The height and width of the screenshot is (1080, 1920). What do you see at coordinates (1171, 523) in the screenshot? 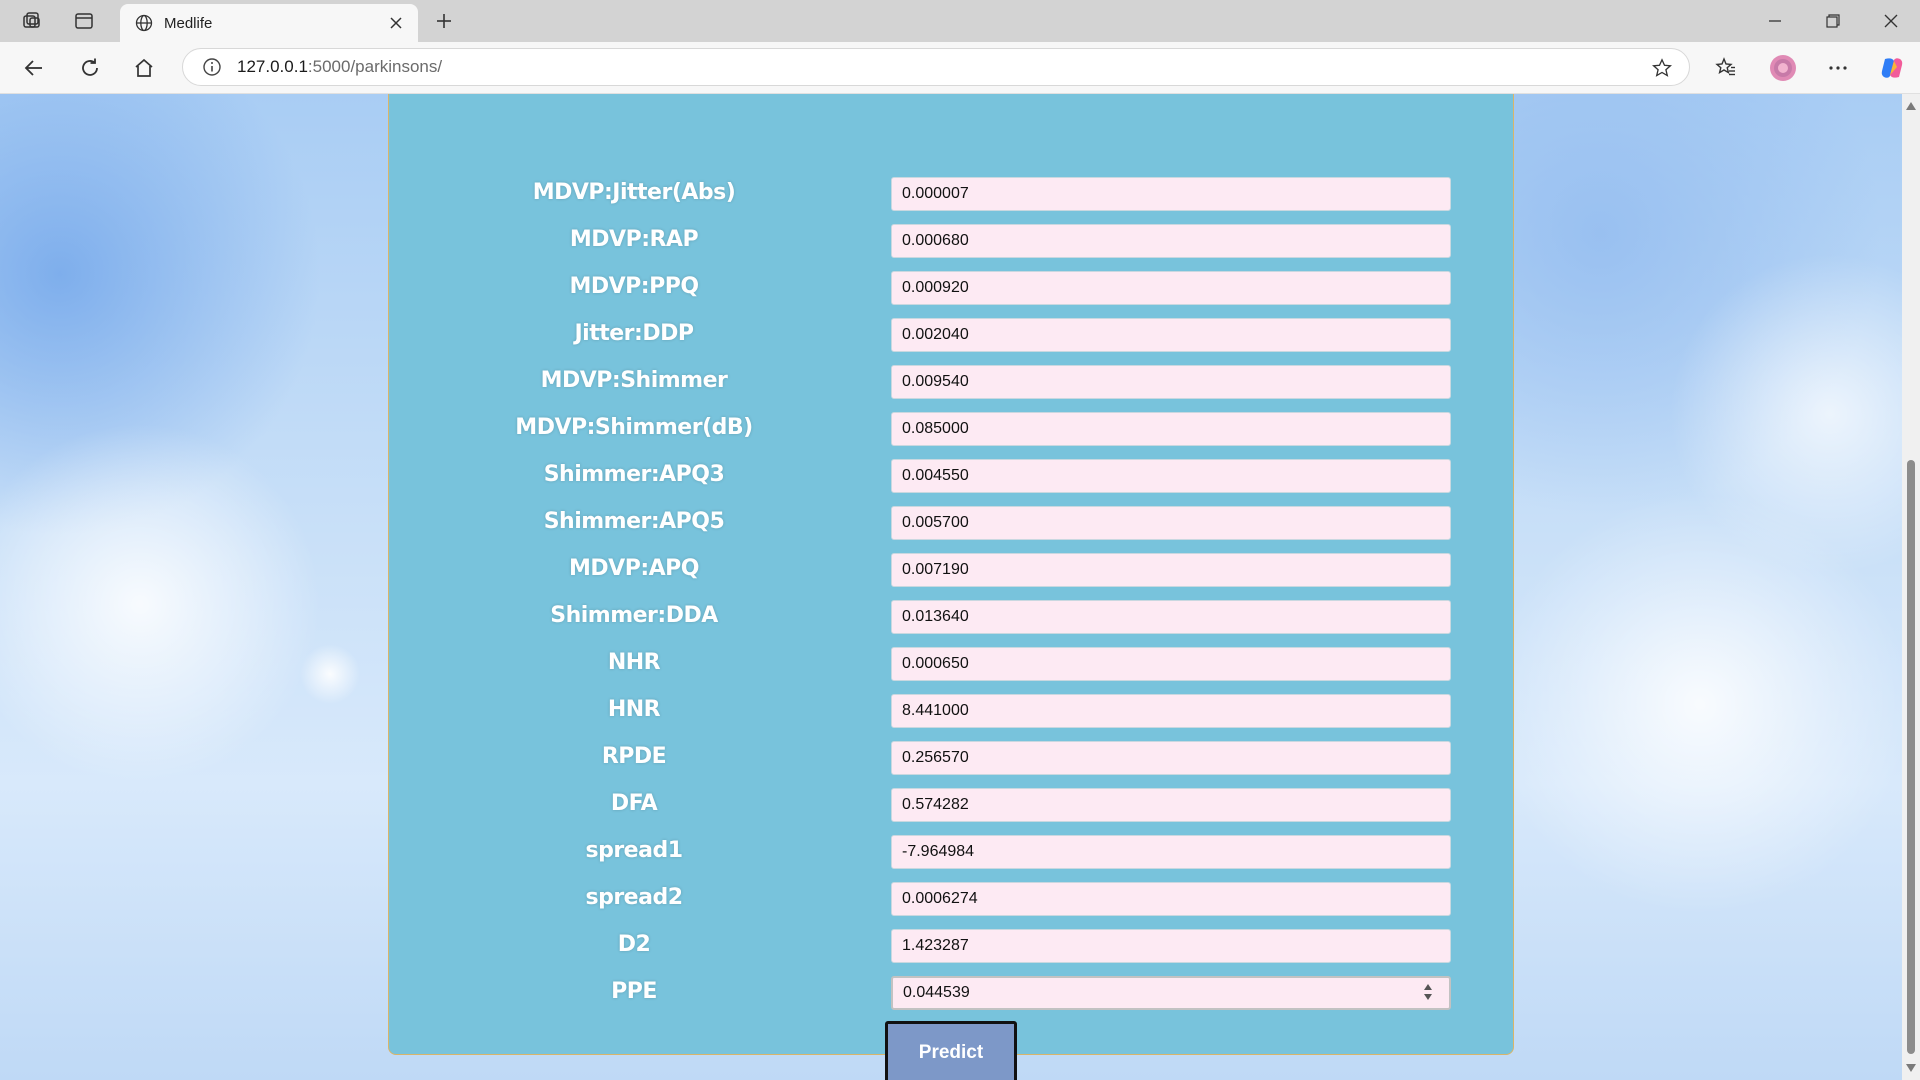
I see `shimmer-apq5-input` at bounding box center [1171, 523].